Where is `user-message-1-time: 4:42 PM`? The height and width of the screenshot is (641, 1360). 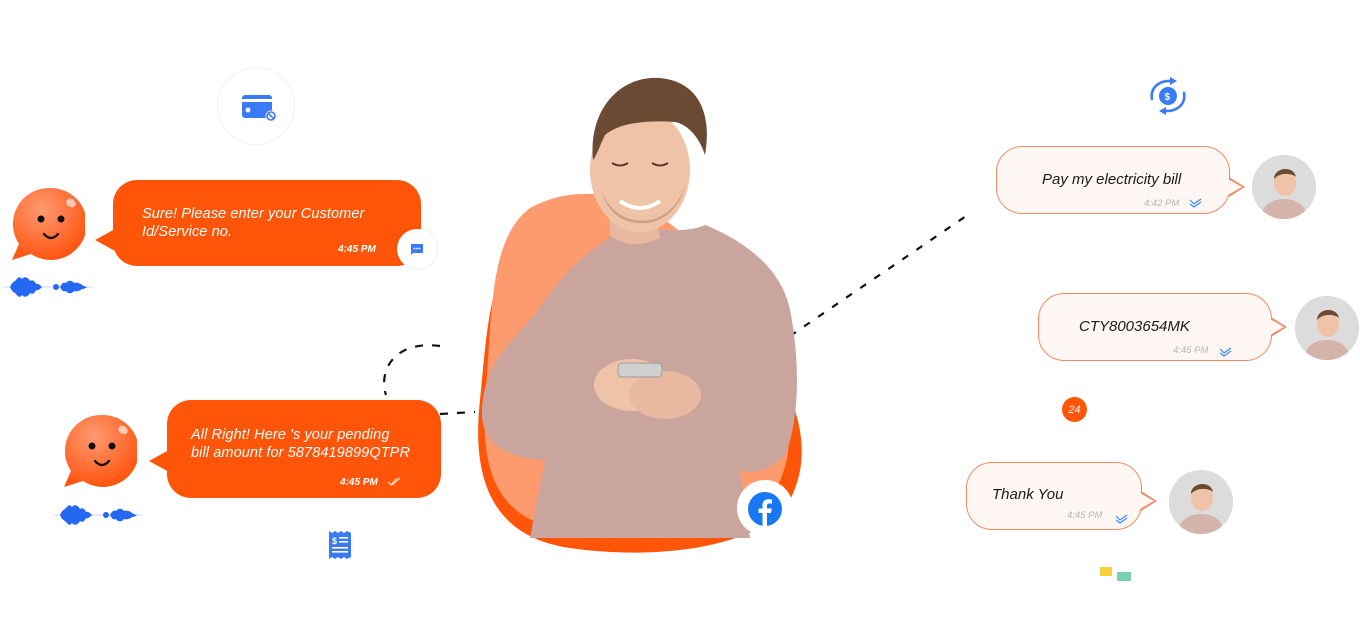
user-message-1-time: 4:42 PM is located at coordinates (1162, 203).